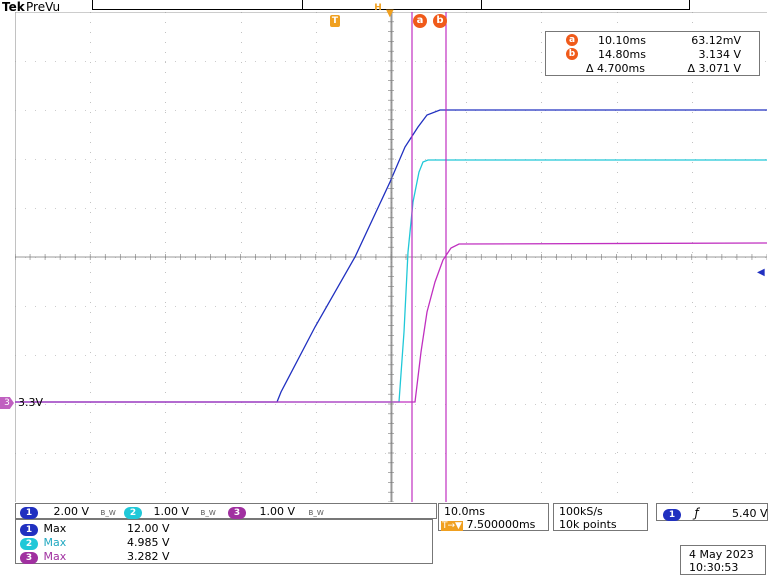 The image size is (770, 577). What do you see at coordinates (237, 513) in the screenshot?
I see `ch3-badge: 3` at bounding box center [237, 513].